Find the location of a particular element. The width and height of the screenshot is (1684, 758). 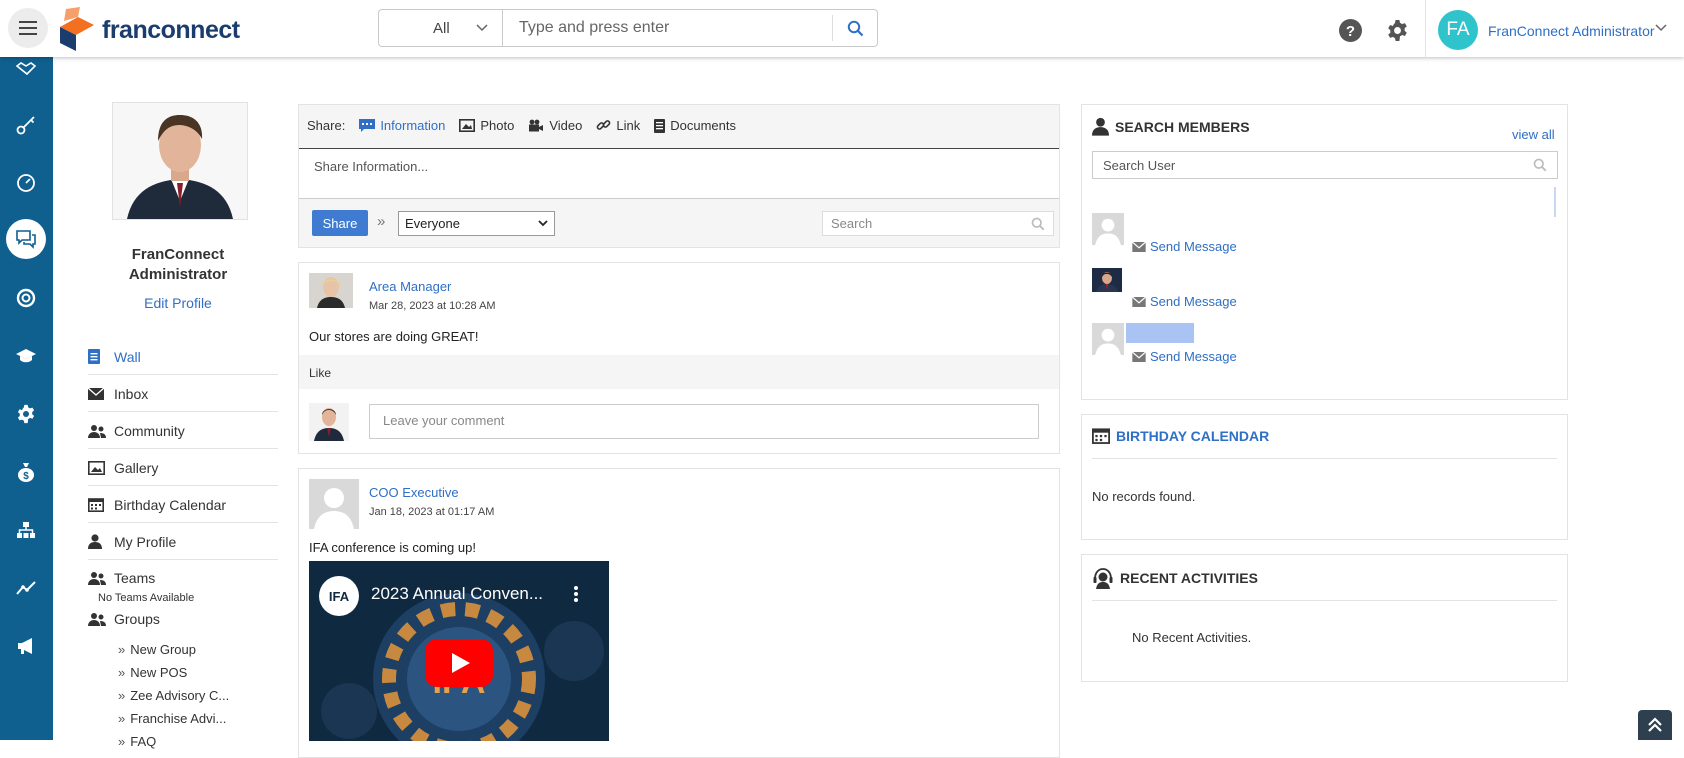

search-input: Type and press enter is located at coordinates (667, 28).